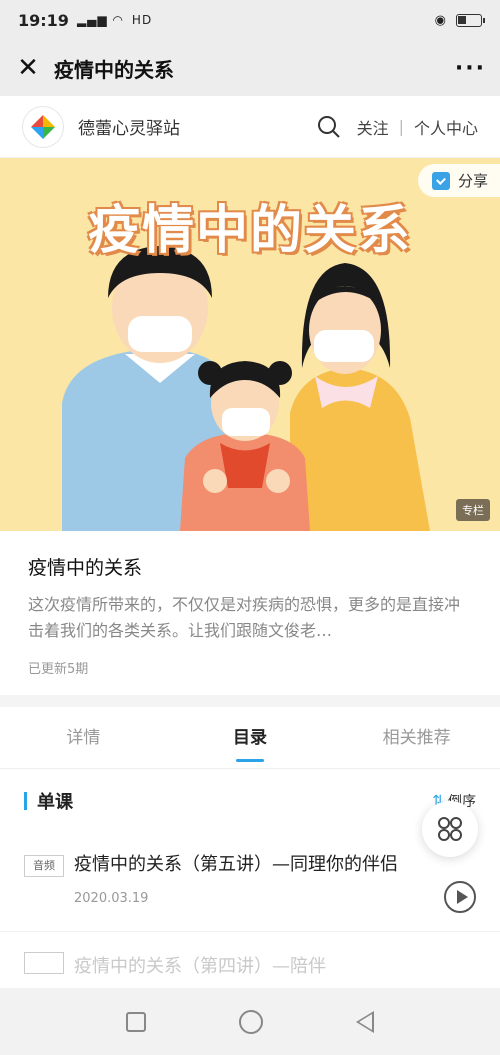 The image size is (500, 1055). Describe the element at coordinates (472, 181) in the screenshot. I see `share-label: 分享` at that location.